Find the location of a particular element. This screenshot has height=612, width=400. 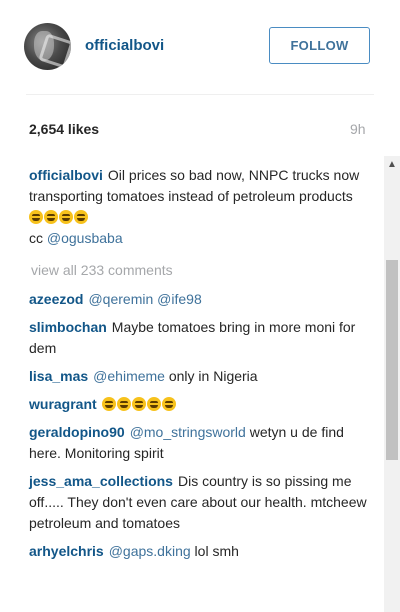

caption-emojis is located at coordinates (59, 217).